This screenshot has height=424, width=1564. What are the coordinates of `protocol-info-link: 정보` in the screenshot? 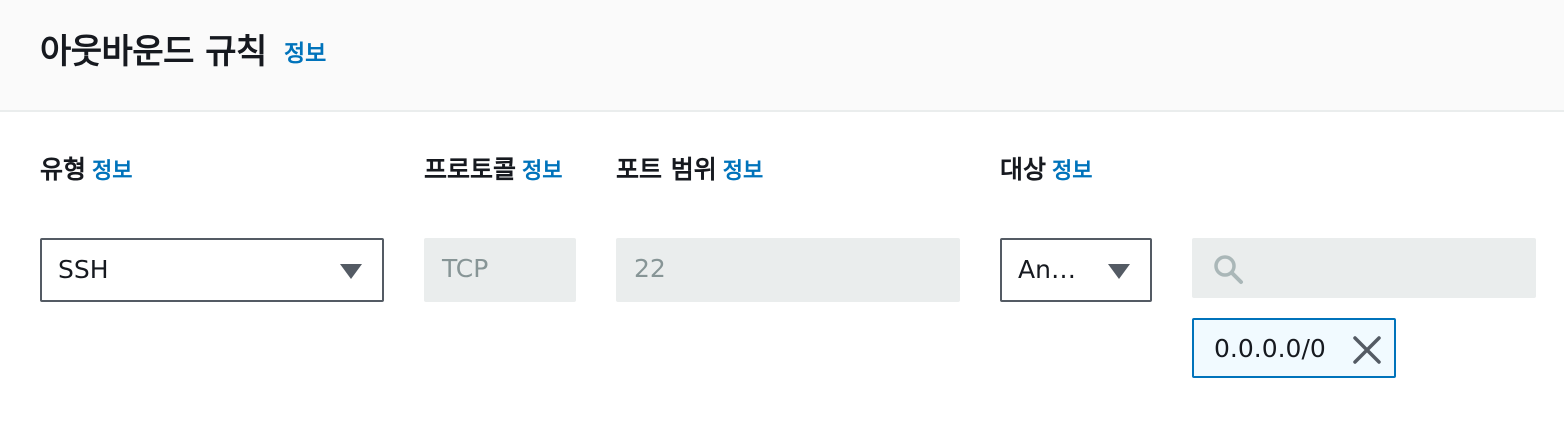 It's located at (542, 171).